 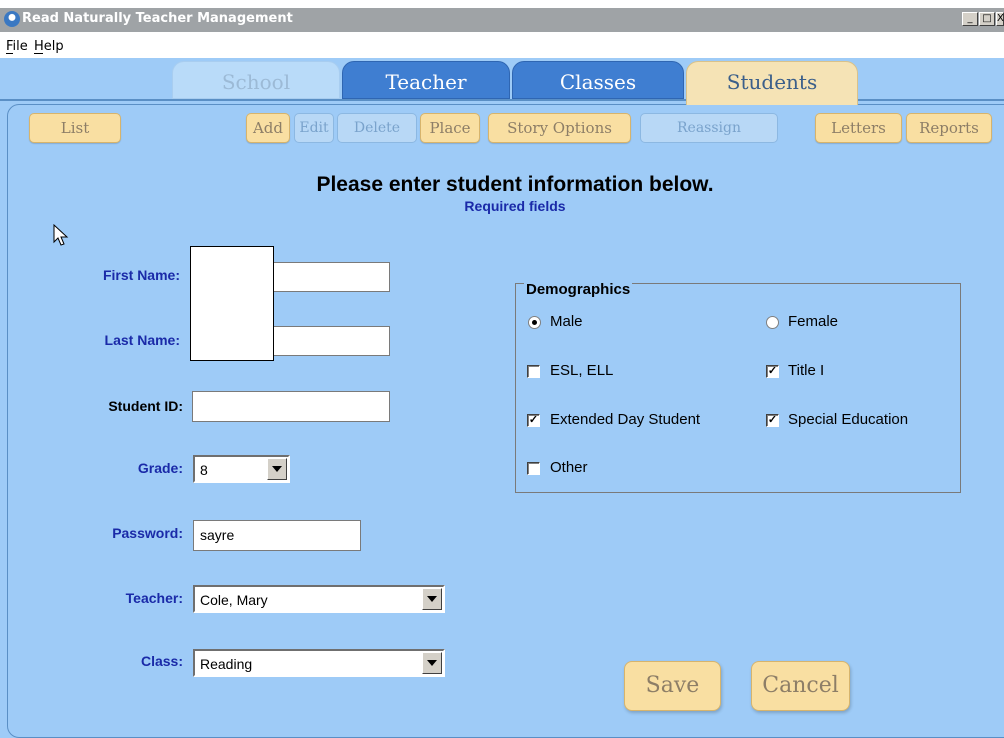 What do you see at coordinates (515, 206) in the screenshot?
I see `required-note: Required fields` at bounding box center [515, 206].